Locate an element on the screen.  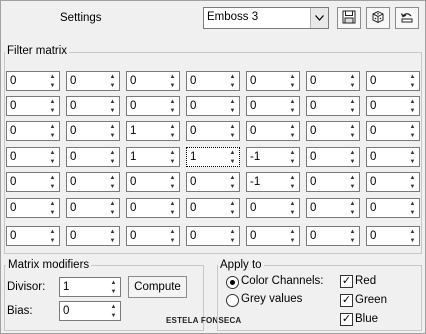
save-preset-button is located at coordinates (349, 18).